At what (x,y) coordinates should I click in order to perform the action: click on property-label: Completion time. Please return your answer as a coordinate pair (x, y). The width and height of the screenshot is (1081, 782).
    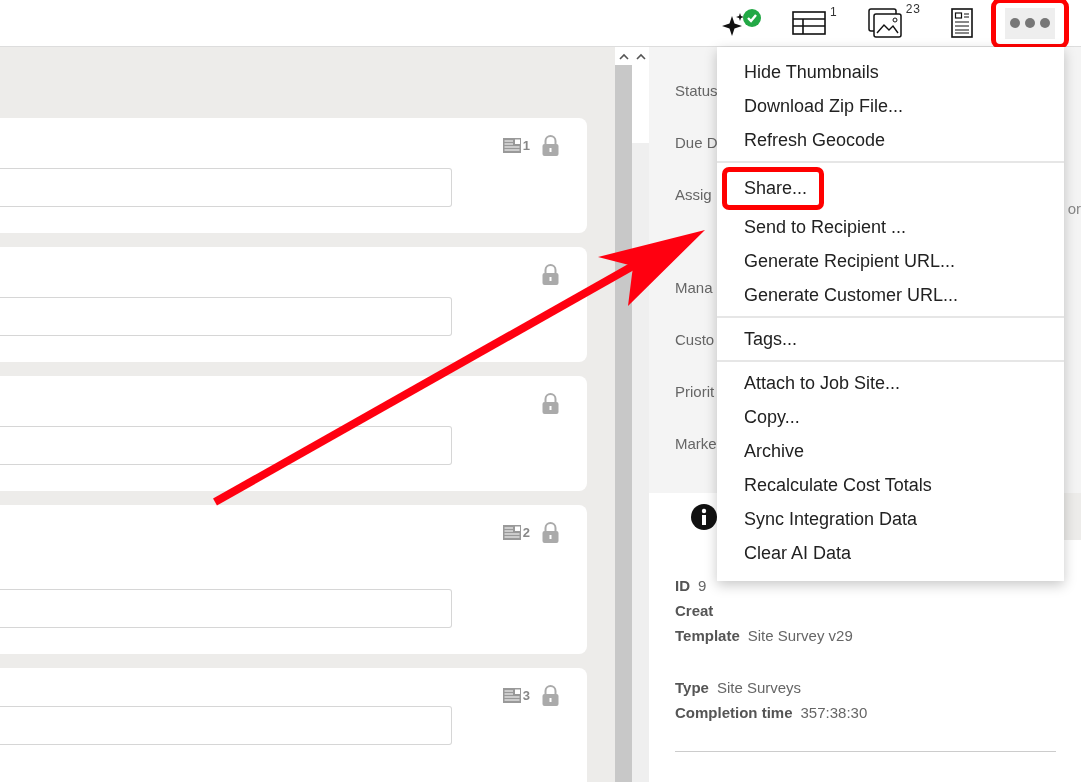
    Looking at the image, I should click on (734, 712).